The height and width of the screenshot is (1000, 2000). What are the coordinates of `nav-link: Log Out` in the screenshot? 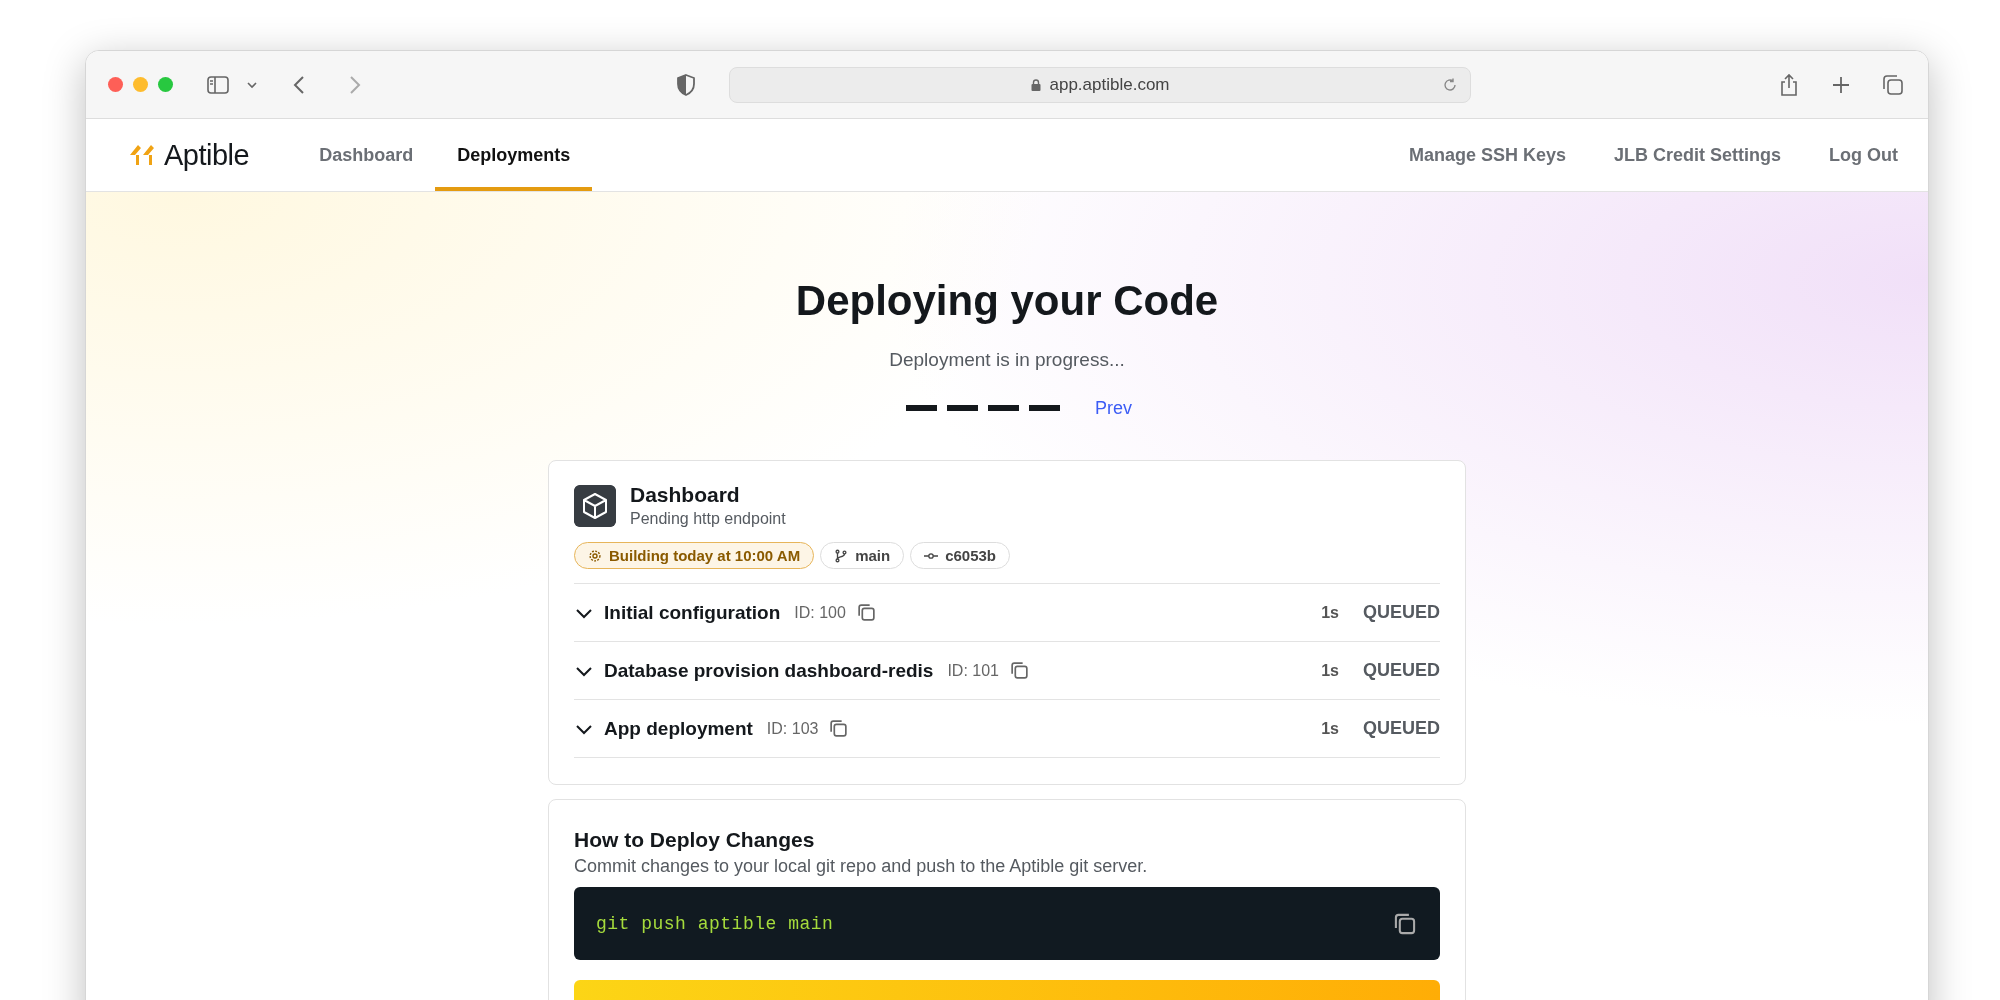 It's located at (1863, 155).